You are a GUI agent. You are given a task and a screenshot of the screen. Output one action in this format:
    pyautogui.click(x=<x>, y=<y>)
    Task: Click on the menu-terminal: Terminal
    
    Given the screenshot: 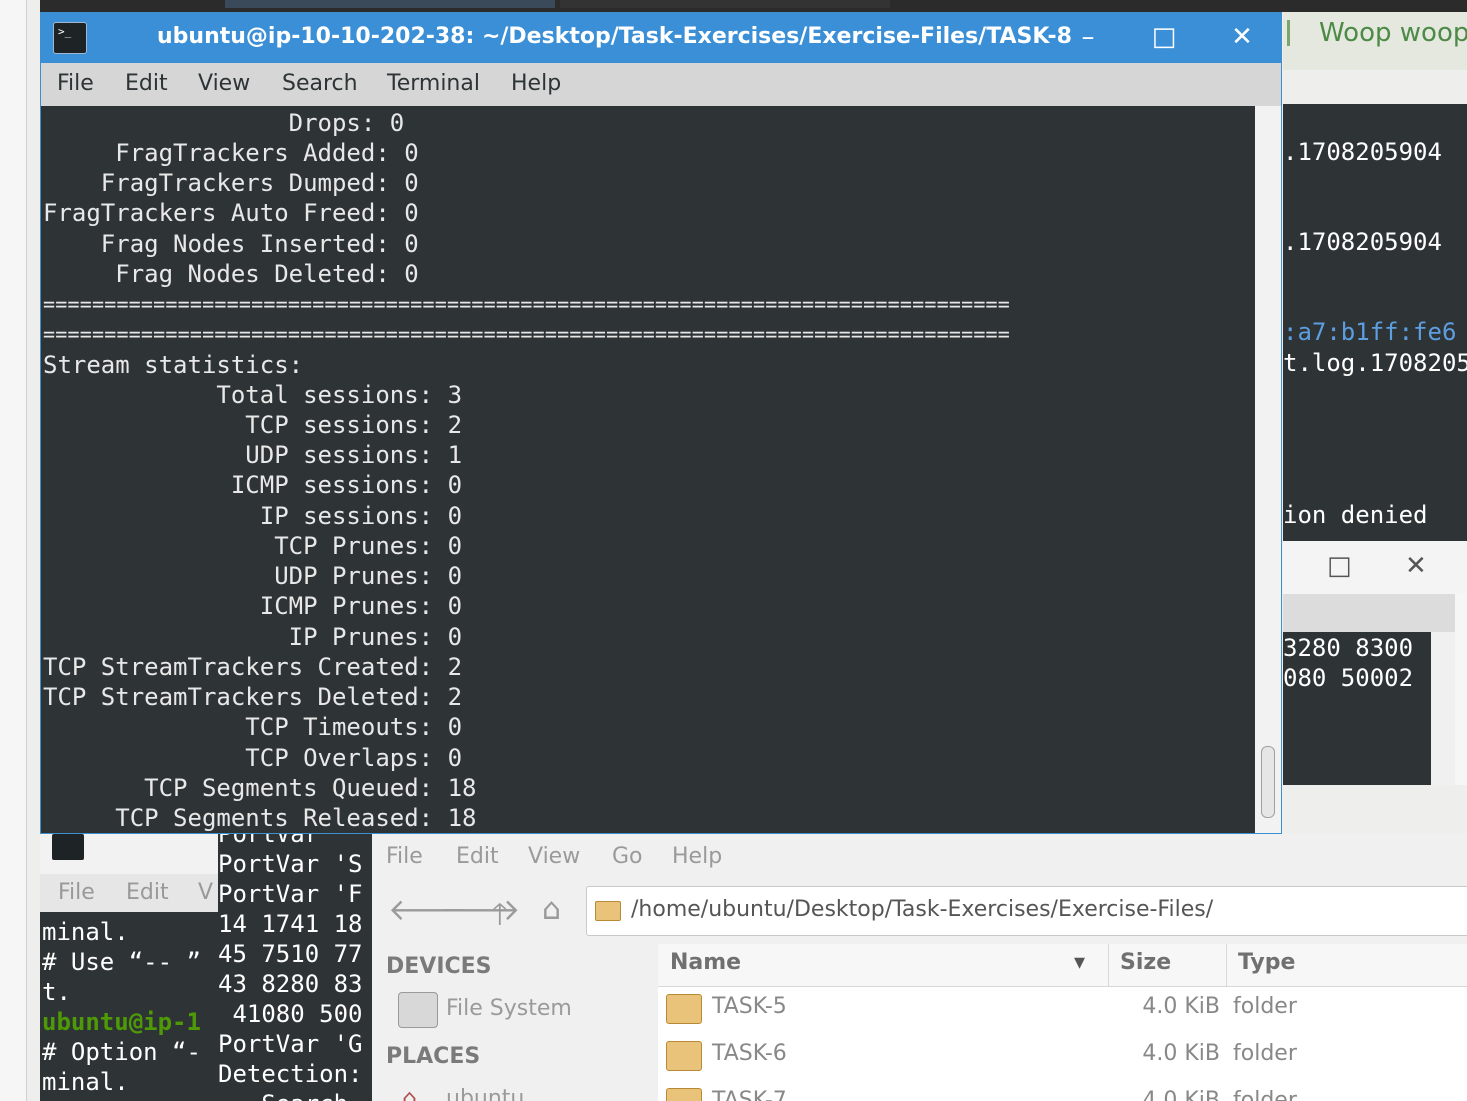 What is the action you would take?
    pyautogui.click(x=433, y=83)
    